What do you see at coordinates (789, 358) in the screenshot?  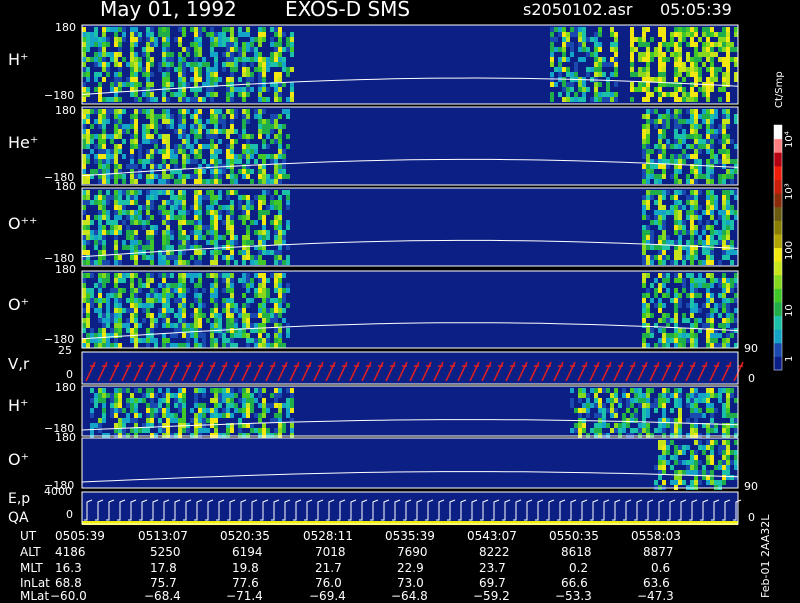 I see `colorbar-tick: 1` at bounding box center [789, 358].